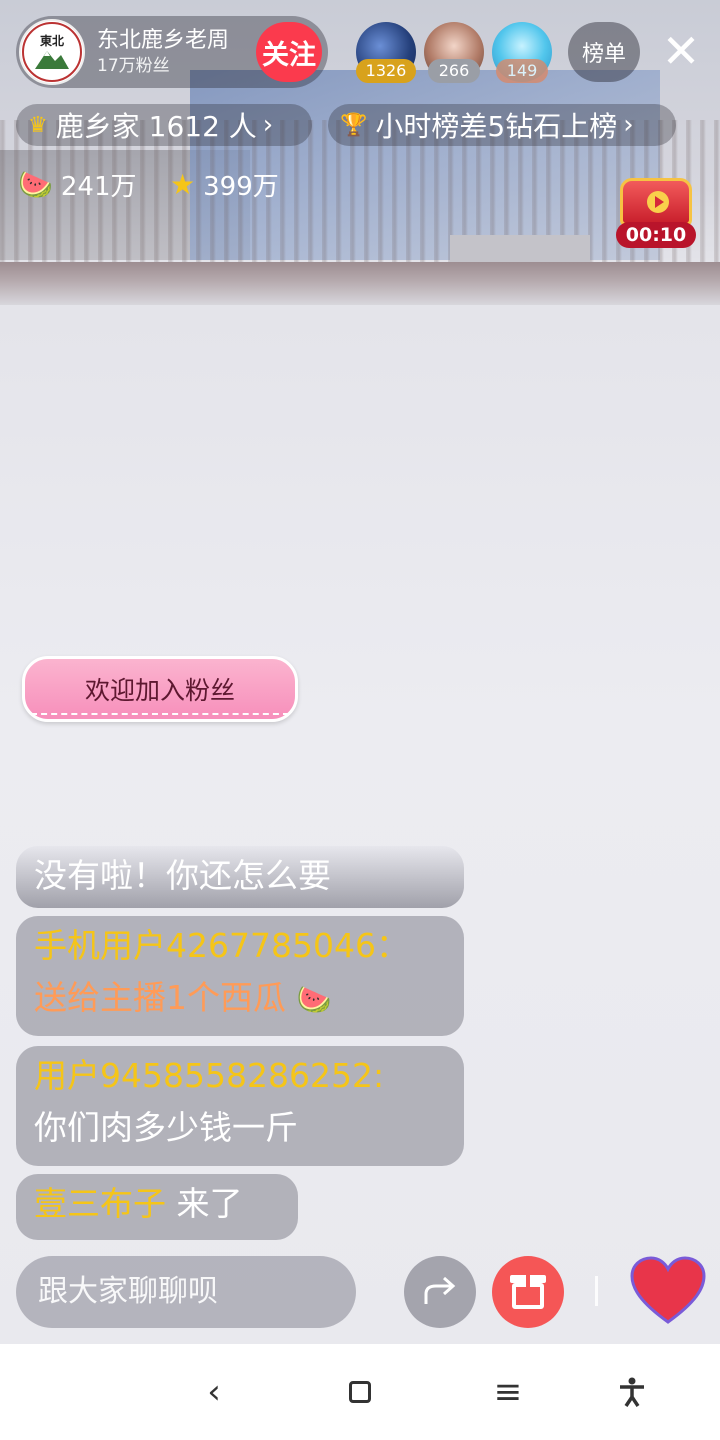  What do you see at coordinates (681, 51) in the screenshot?
I see `close-icon: ✕` at bounding box center [681, 51].